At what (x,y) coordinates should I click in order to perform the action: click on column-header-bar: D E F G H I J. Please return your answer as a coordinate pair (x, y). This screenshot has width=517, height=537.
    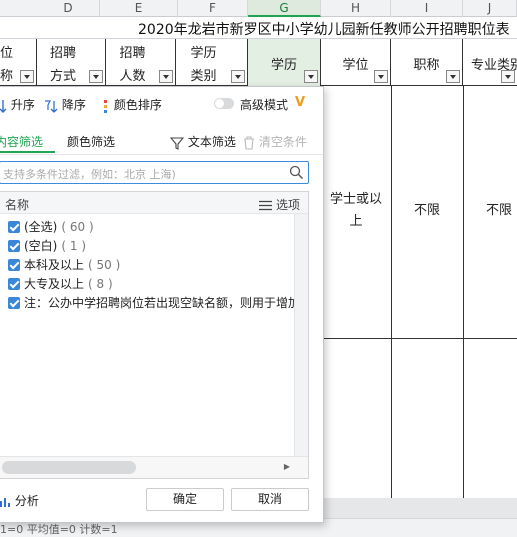
    Looking at the image, I should click on (258, 8).